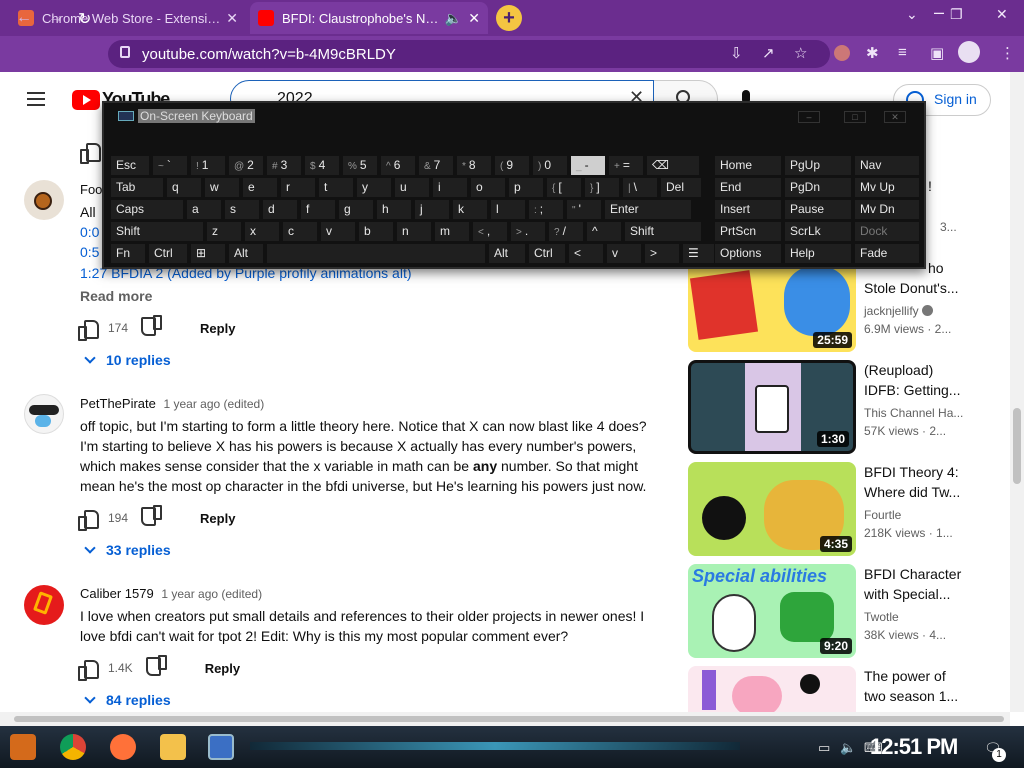 The width and height of the screenshot is (1024, 768). Describe the element at coordinates (768, 53) in the screenshot. I see `share-icon: ↗` at that location.